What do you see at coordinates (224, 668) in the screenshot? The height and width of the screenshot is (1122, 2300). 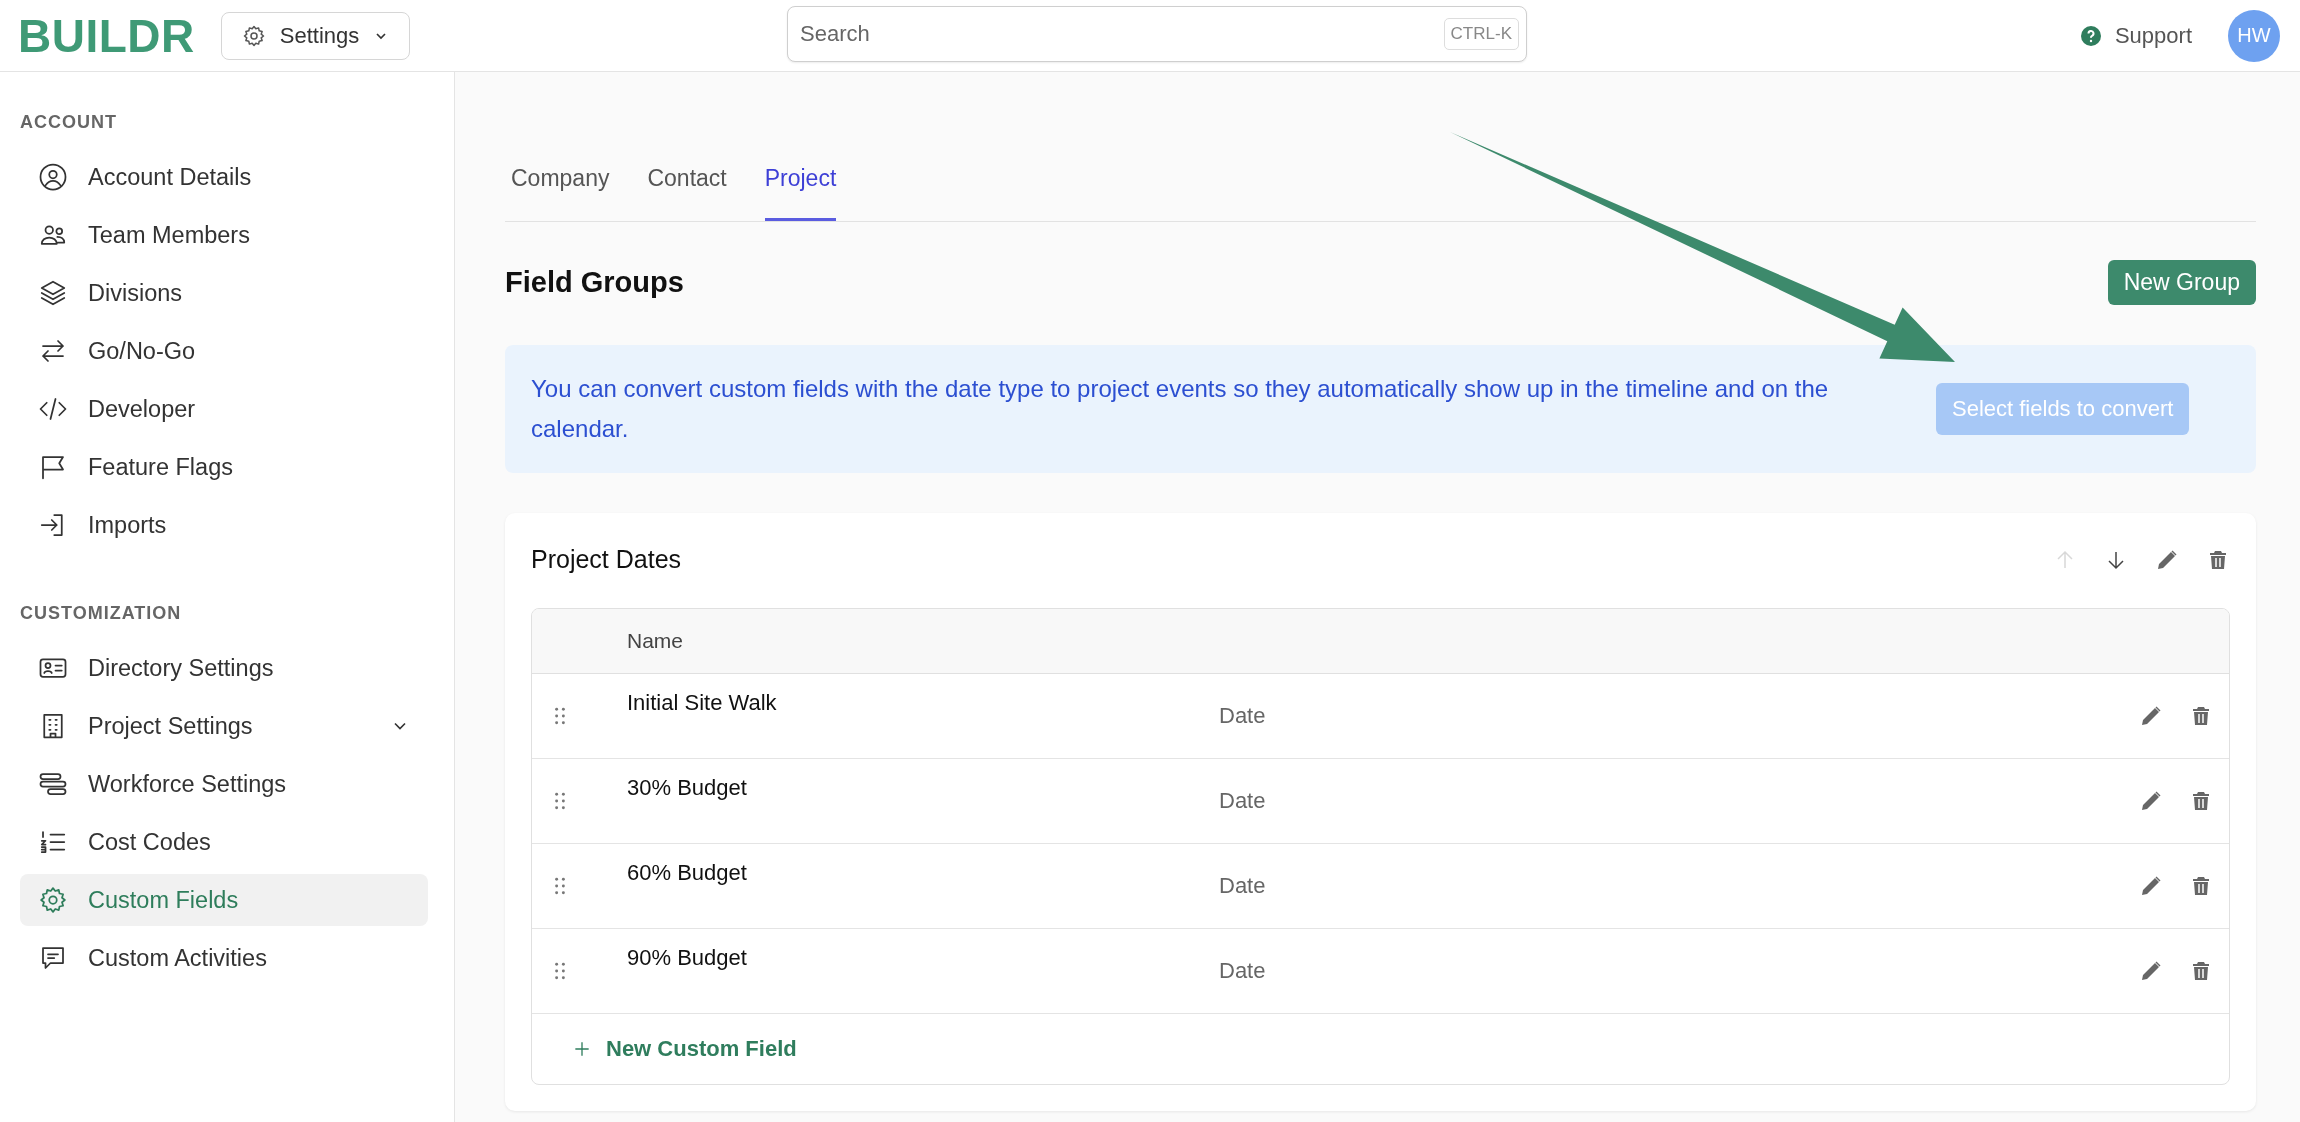 I see `sidebar-item: Directory Settings` at bounding box center [224, 668].